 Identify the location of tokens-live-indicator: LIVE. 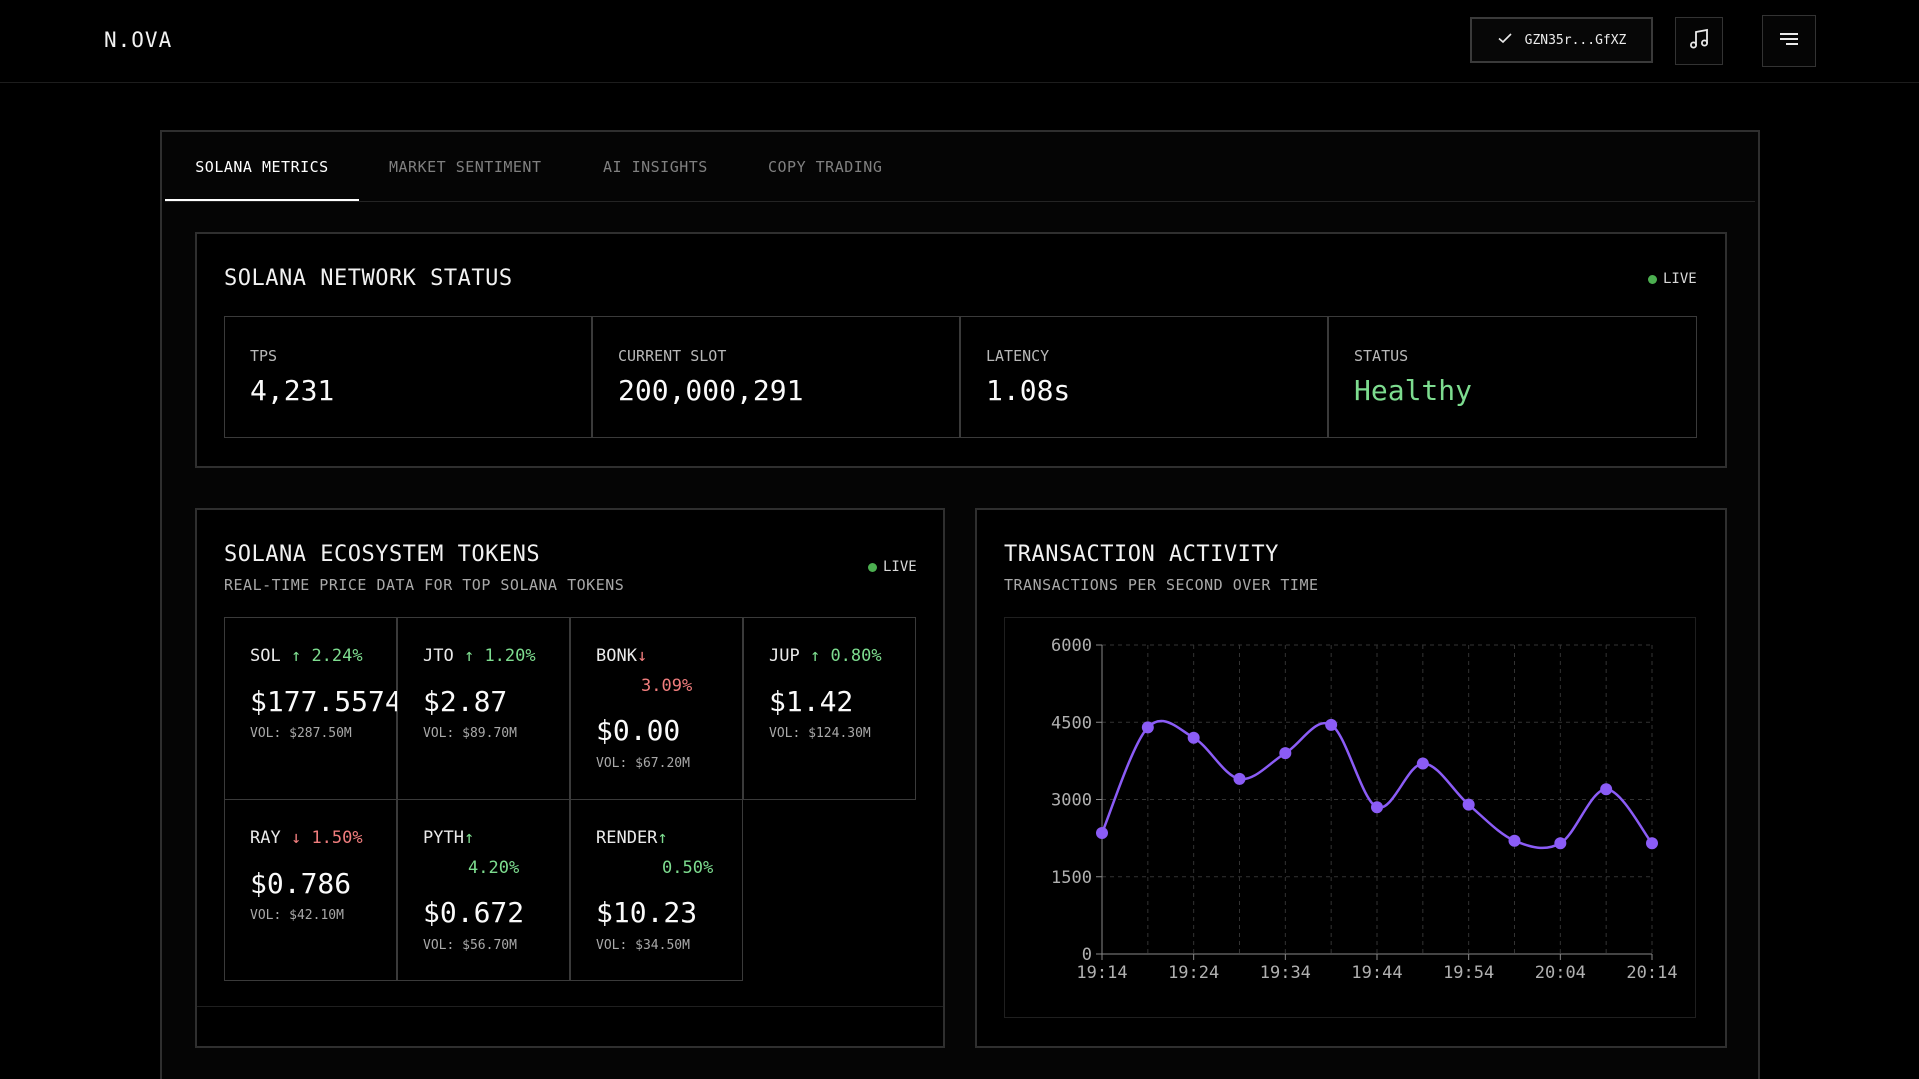
(892, 567).